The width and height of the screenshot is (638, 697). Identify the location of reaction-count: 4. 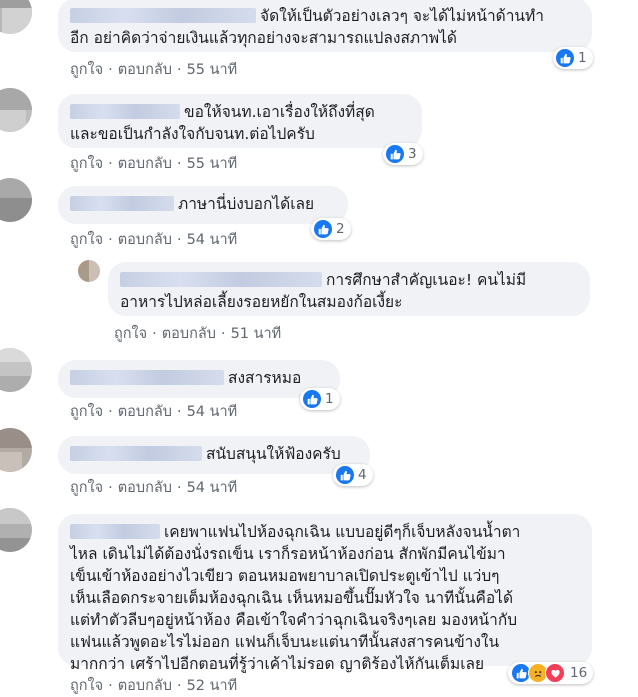
(353, 475).